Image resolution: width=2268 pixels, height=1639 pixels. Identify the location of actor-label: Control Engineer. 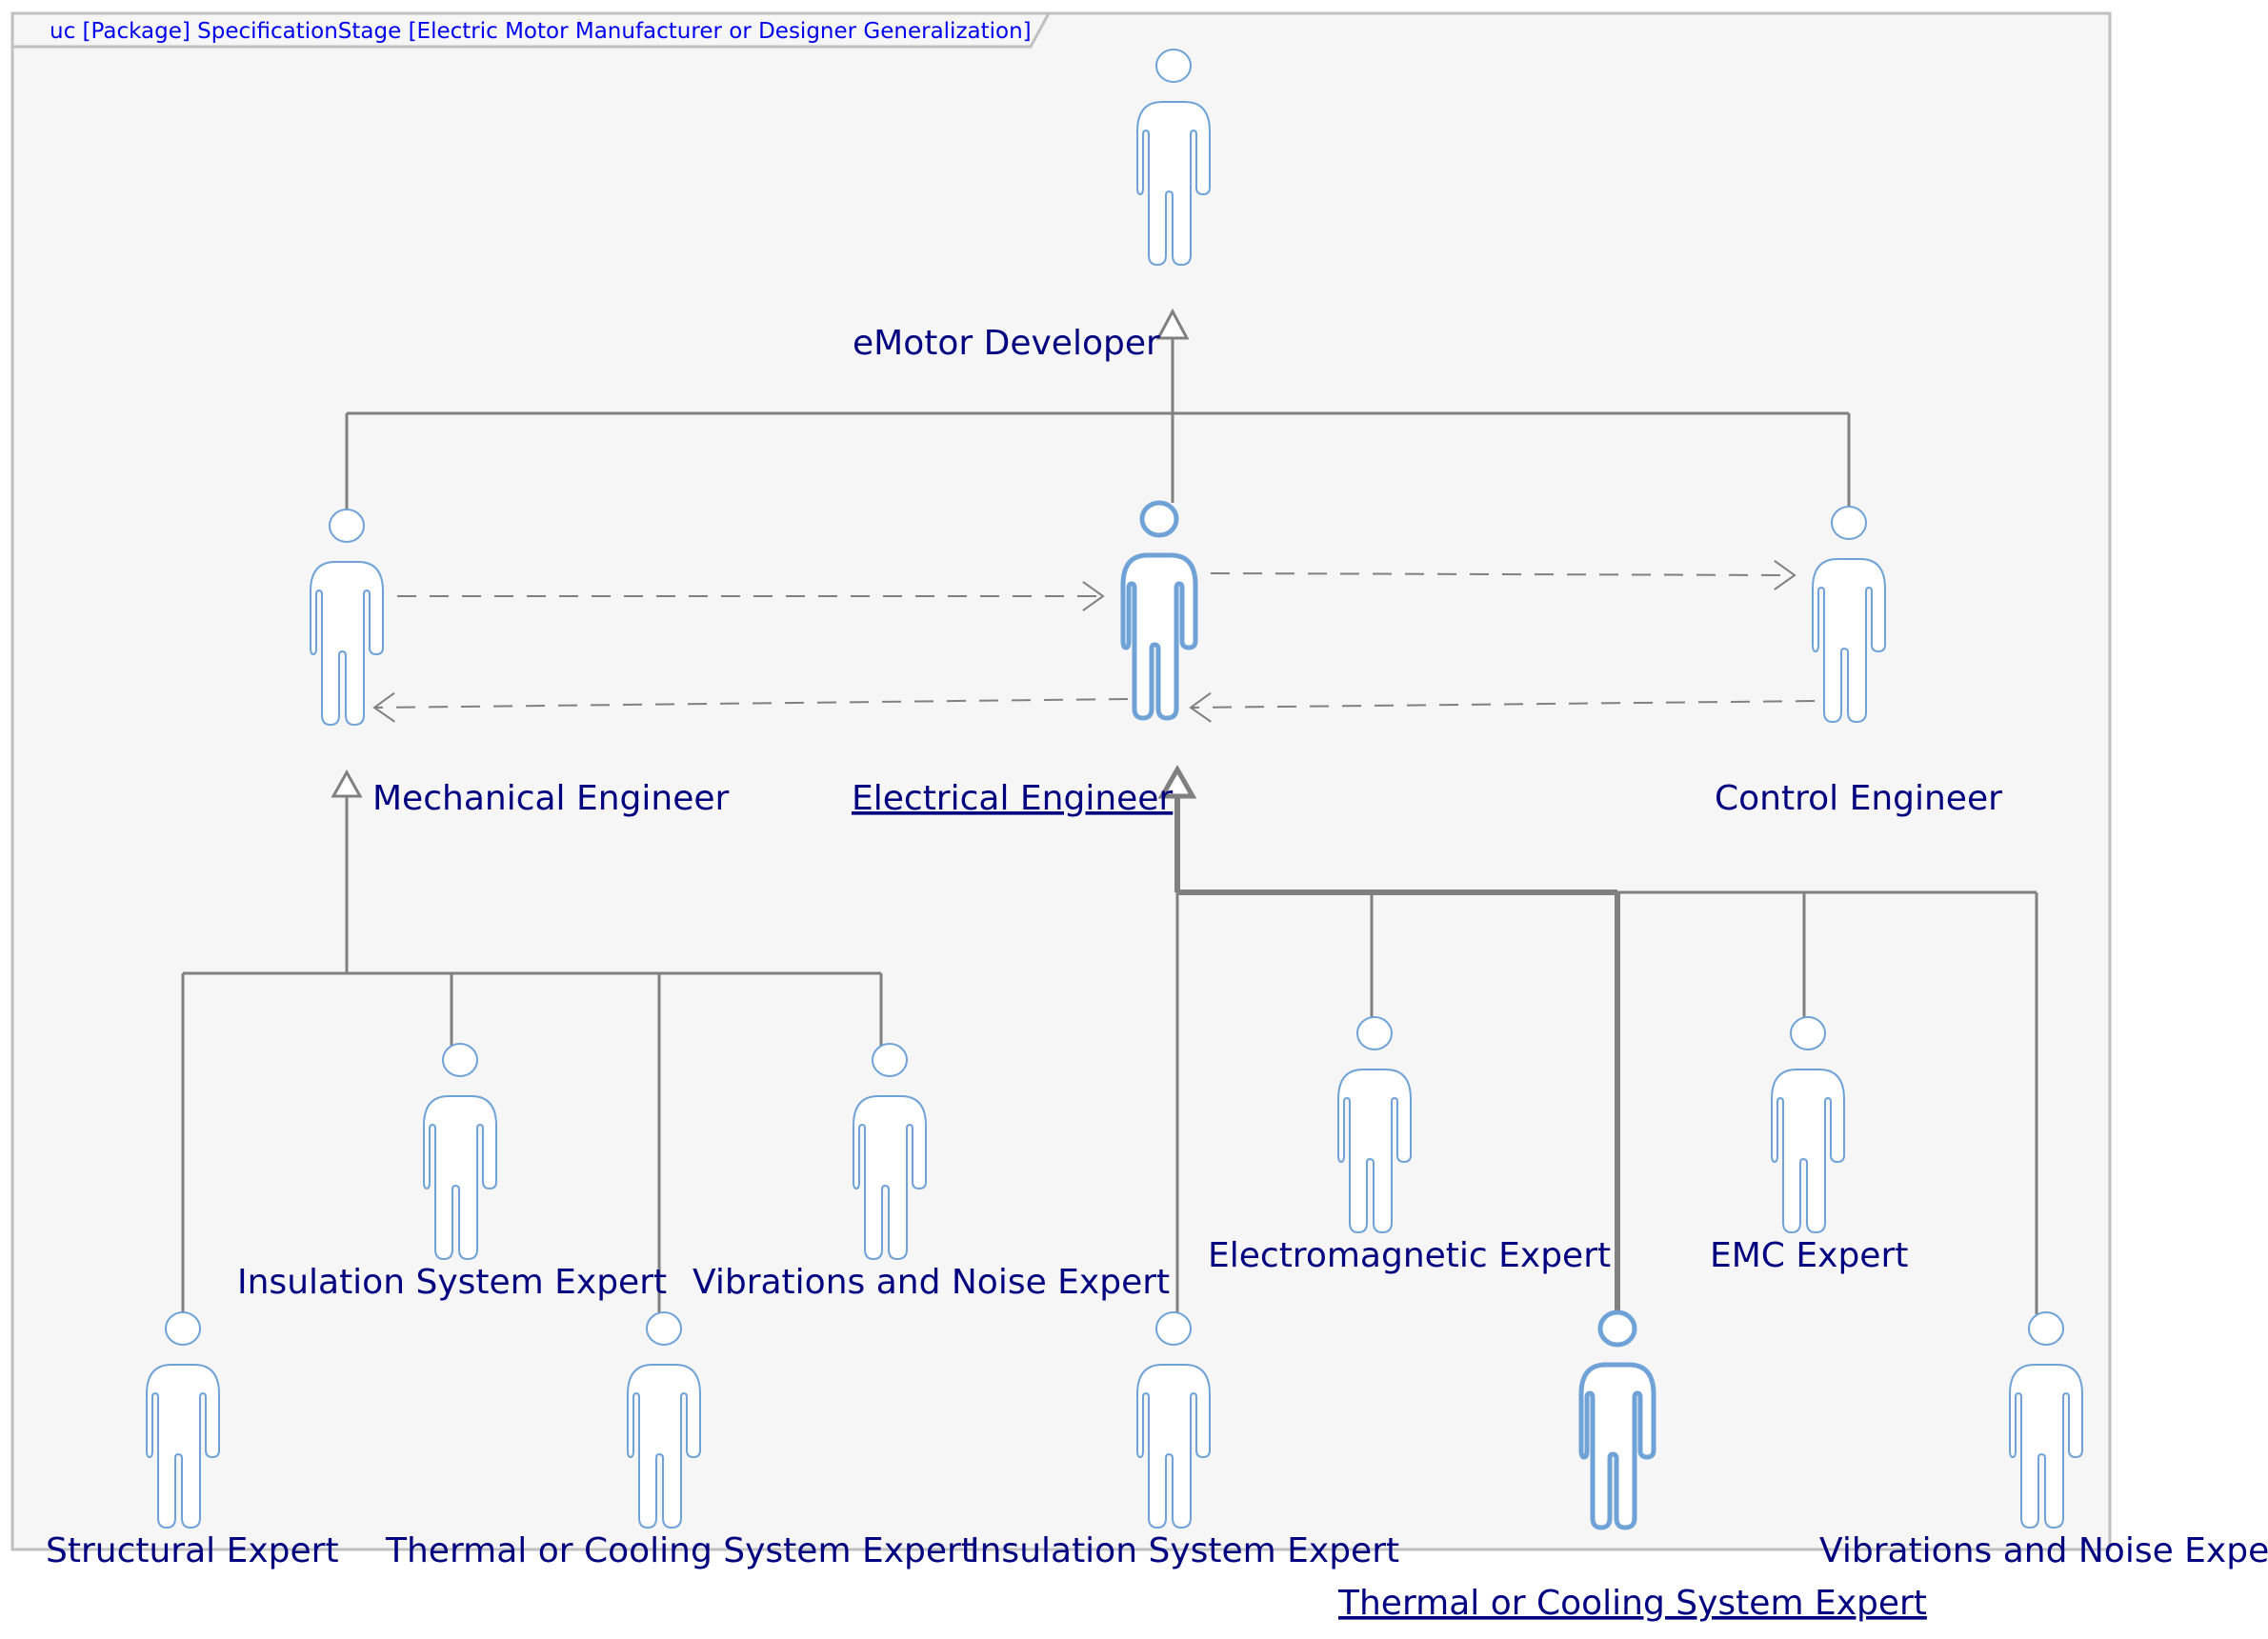
(1859, 798).